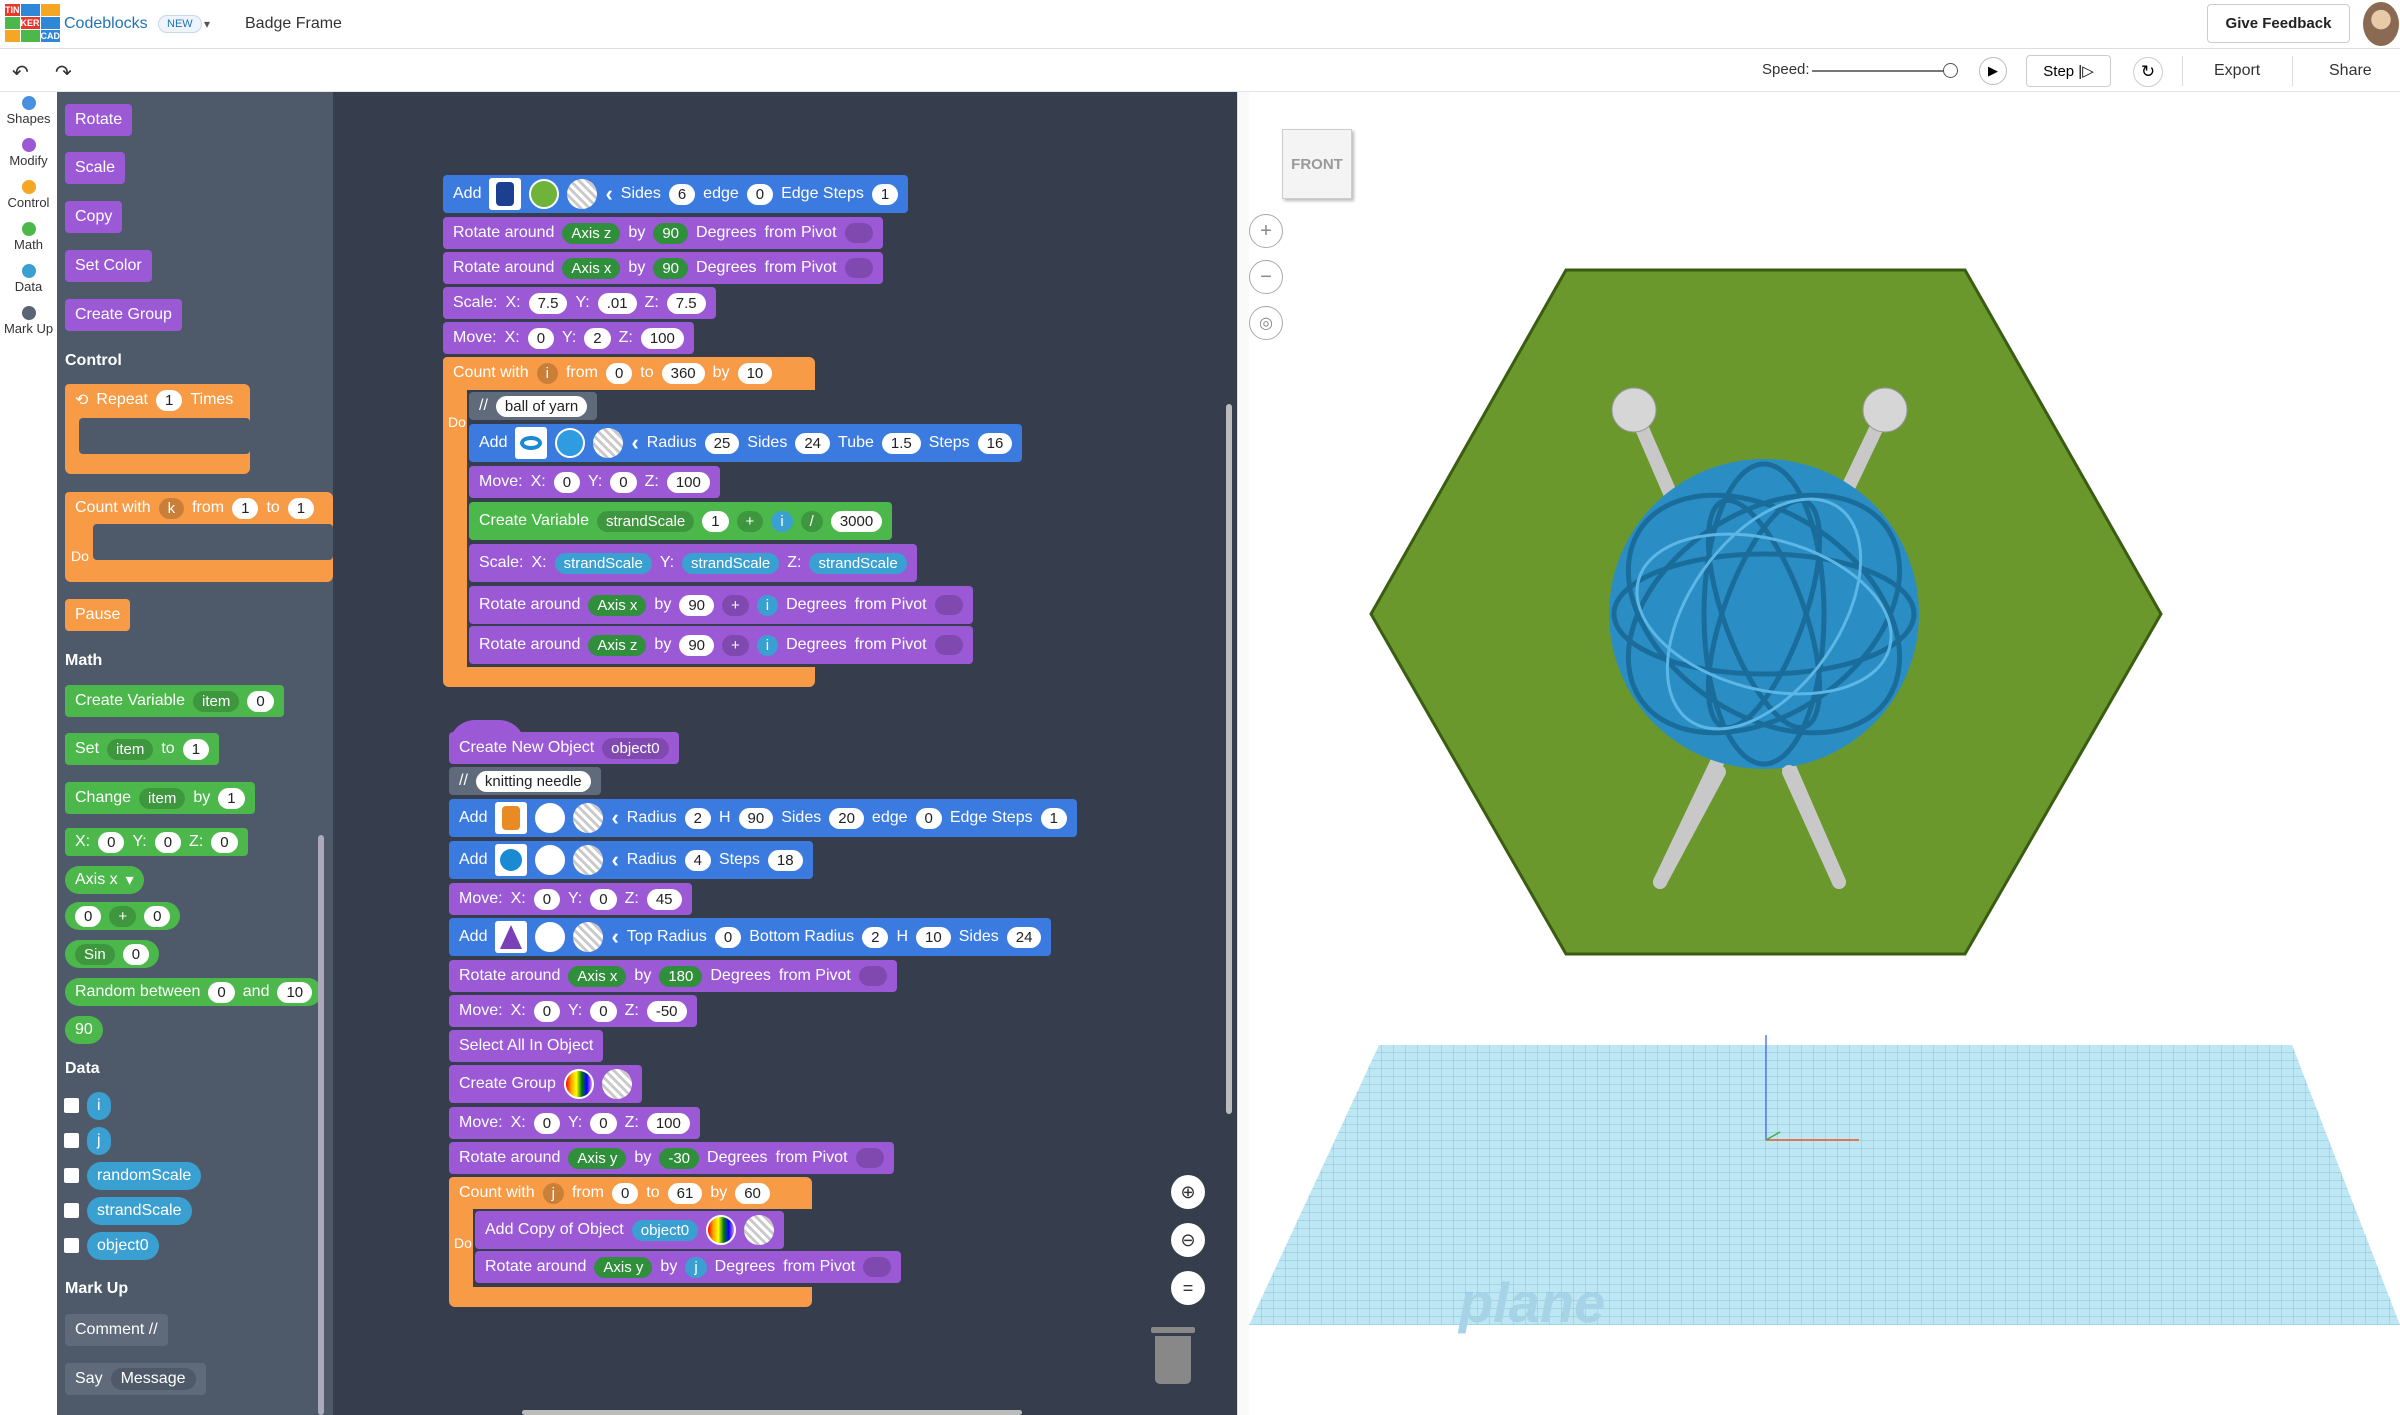 This screenshot has width=2400, height=1415. I want to click on comment-block: Comment //, so click(116, 1330).